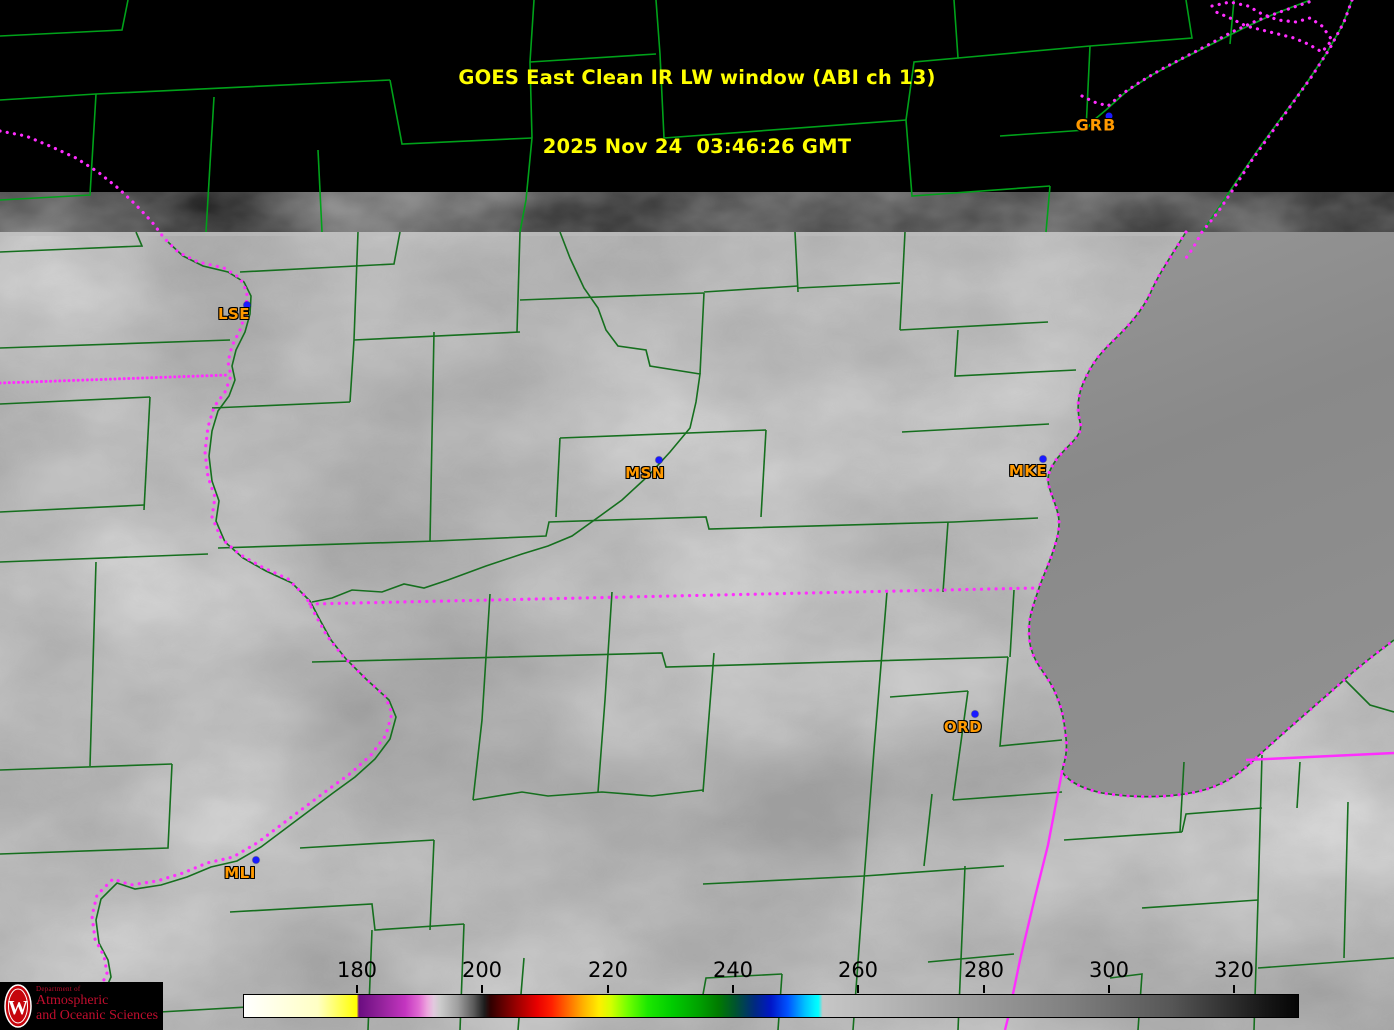 Image resolution: width=1394 pixels, height=1030 pixels. What do you see at coordinates (733, 970) in the screenshot?
I see `colorbar-label-240: 240` at bounding box center [733, 970].